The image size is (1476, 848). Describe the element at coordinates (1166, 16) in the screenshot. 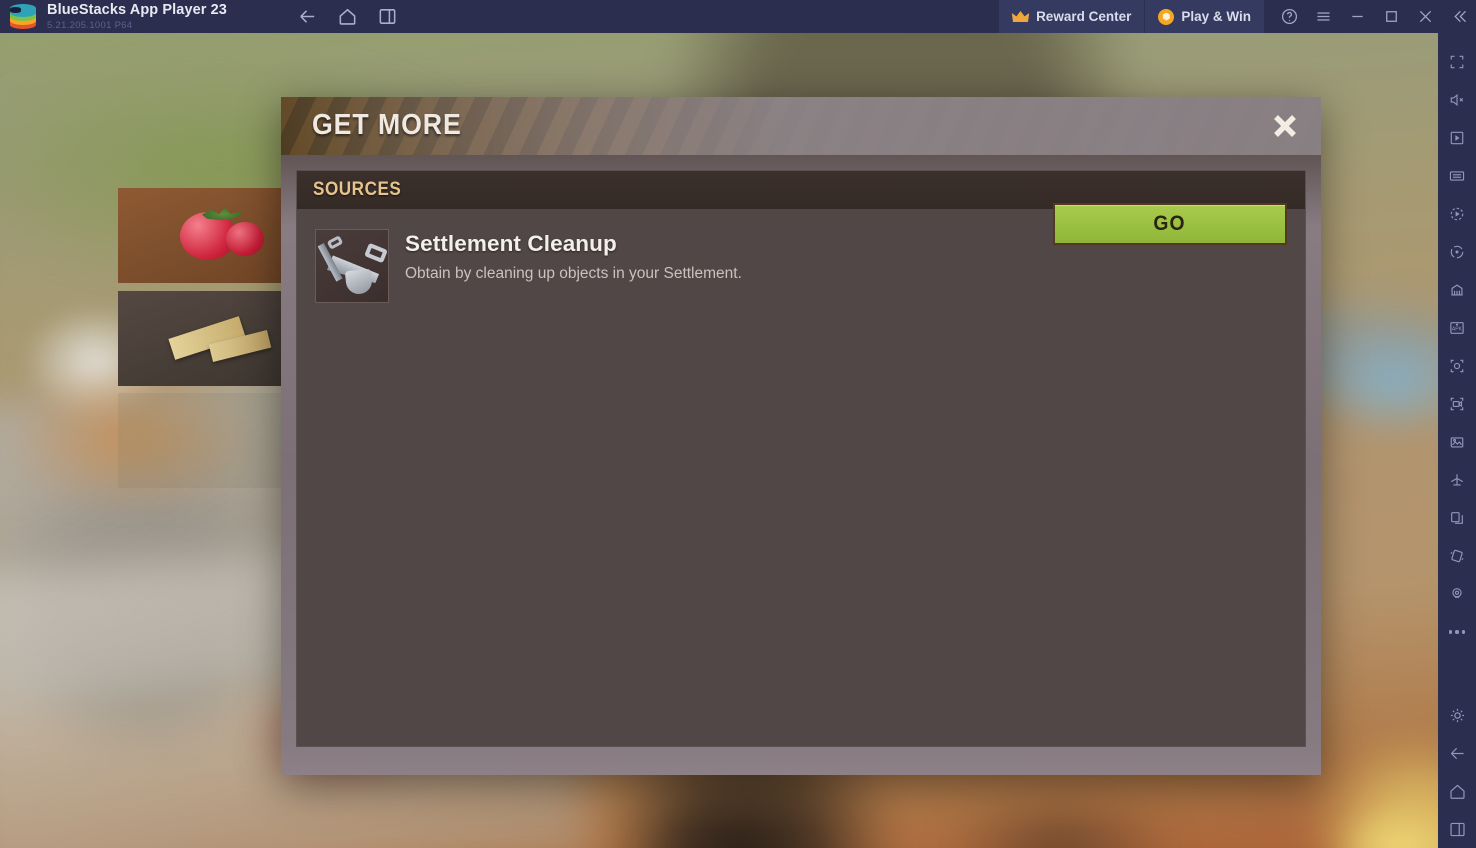

I see `play-win-badge-icon` at that location.